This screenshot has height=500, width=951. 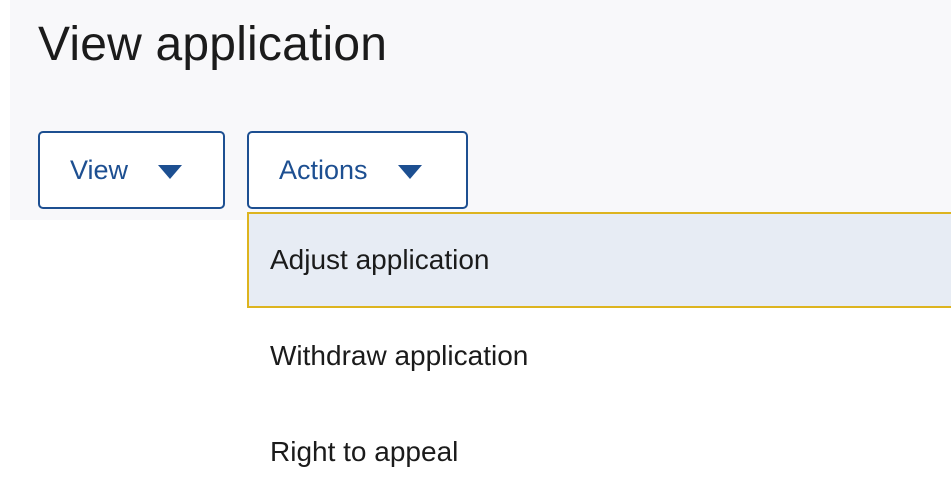 What do you see at coordinates (380, 259) in the screenshot?
I see `menu-item-label: Adjust application` at bounding box center [380, 259].